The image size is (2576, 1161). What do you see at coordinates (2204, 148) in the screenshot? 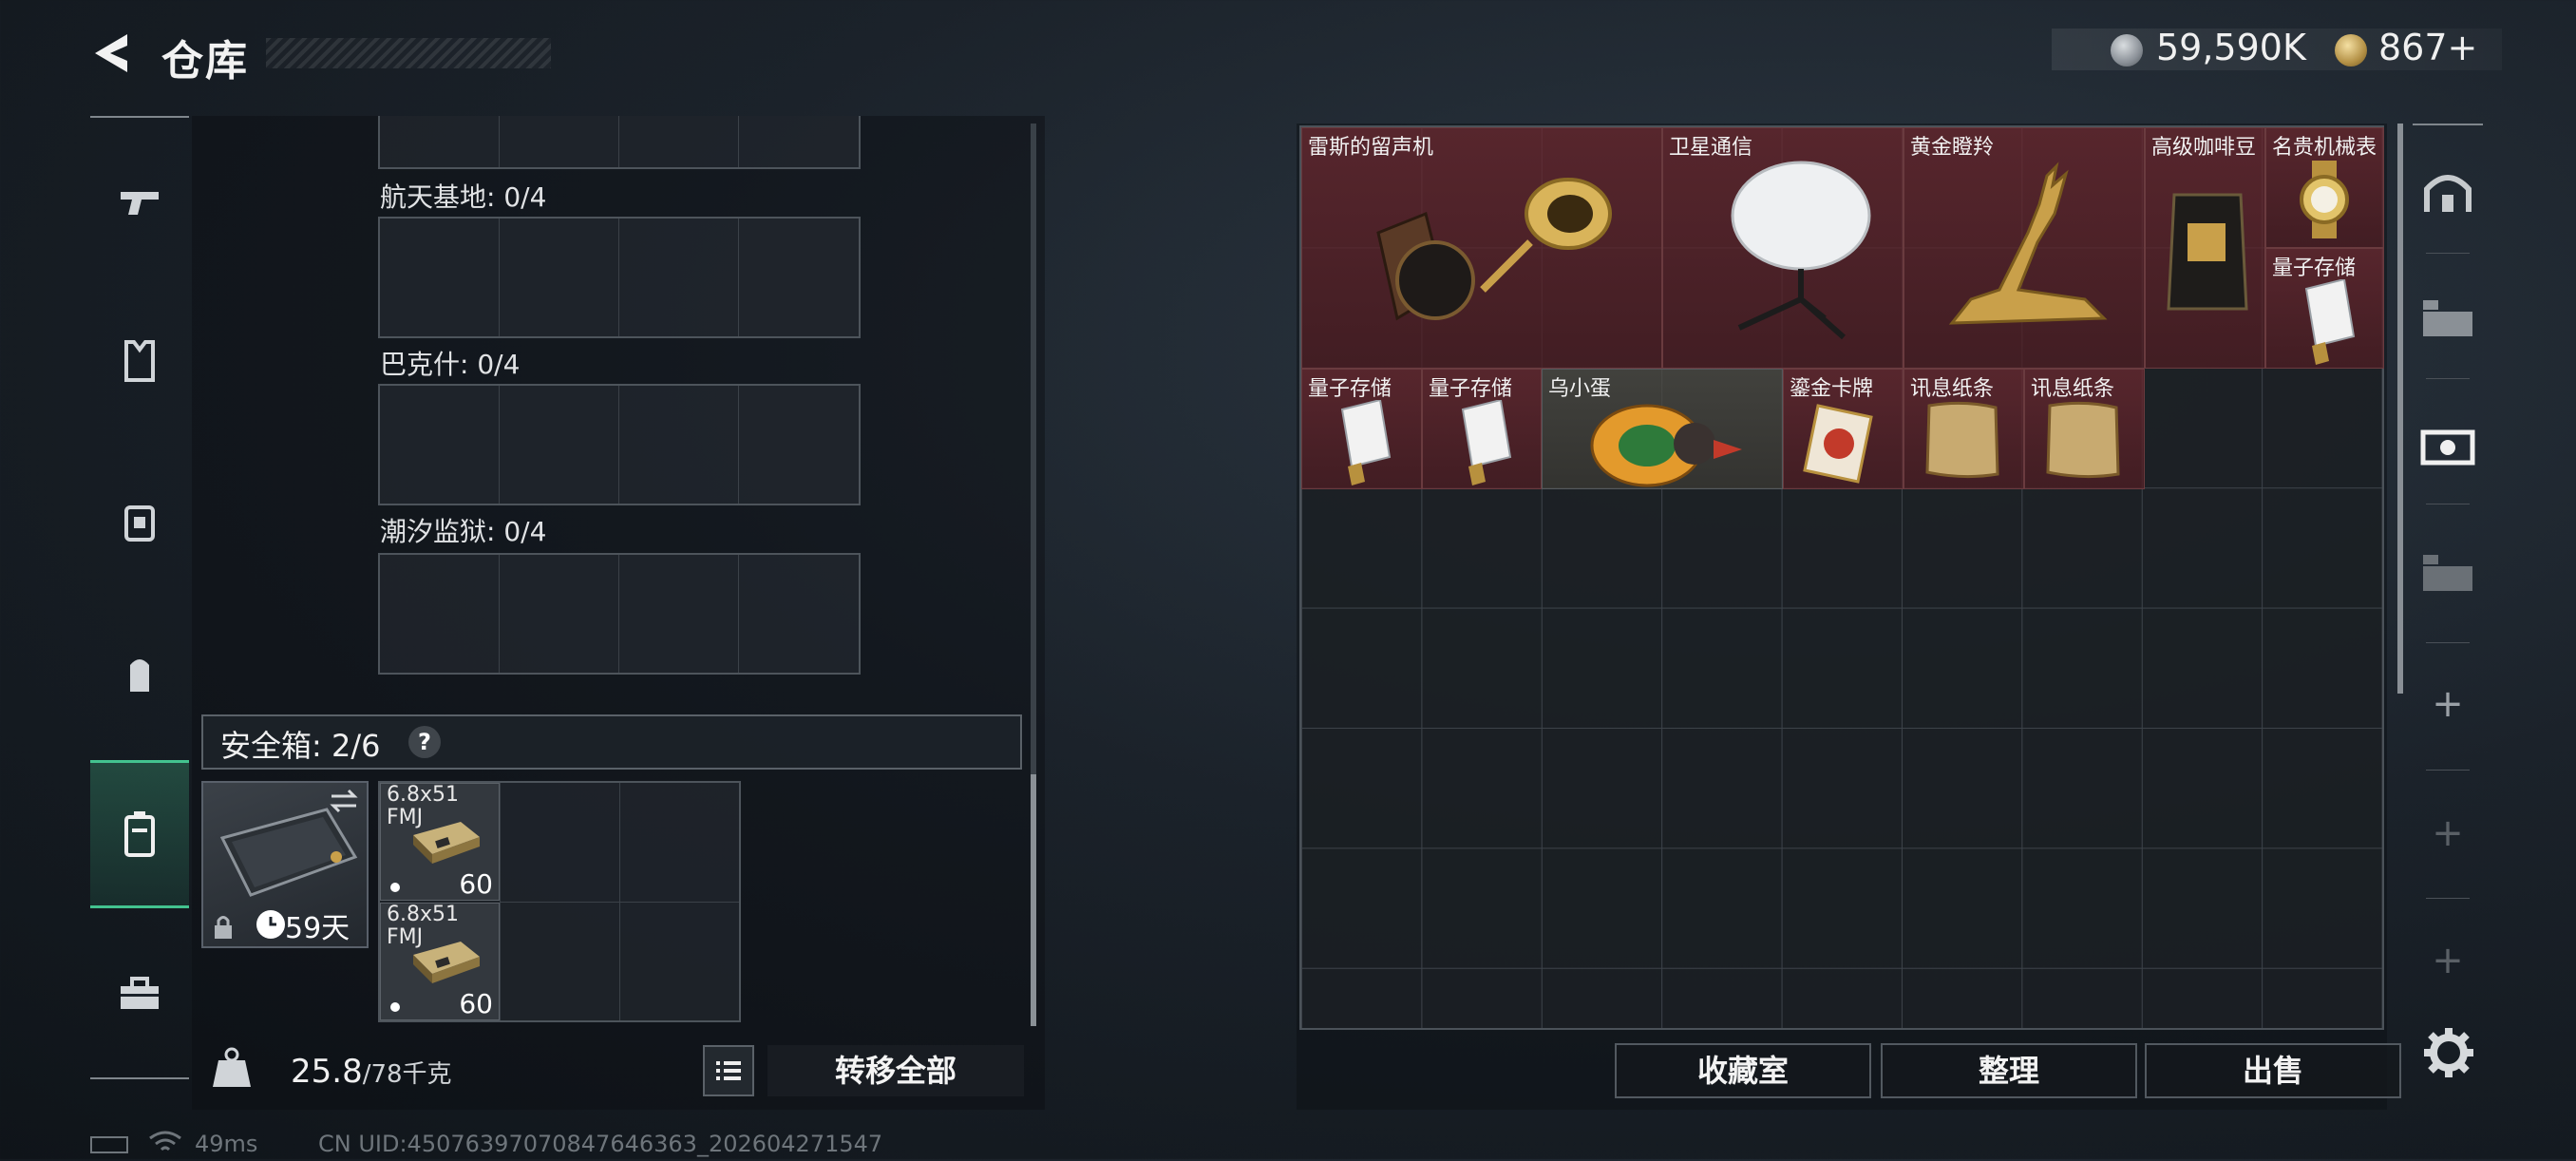
I see `item-name: 高级咖啡豆` at bounding box center [2204, 148].